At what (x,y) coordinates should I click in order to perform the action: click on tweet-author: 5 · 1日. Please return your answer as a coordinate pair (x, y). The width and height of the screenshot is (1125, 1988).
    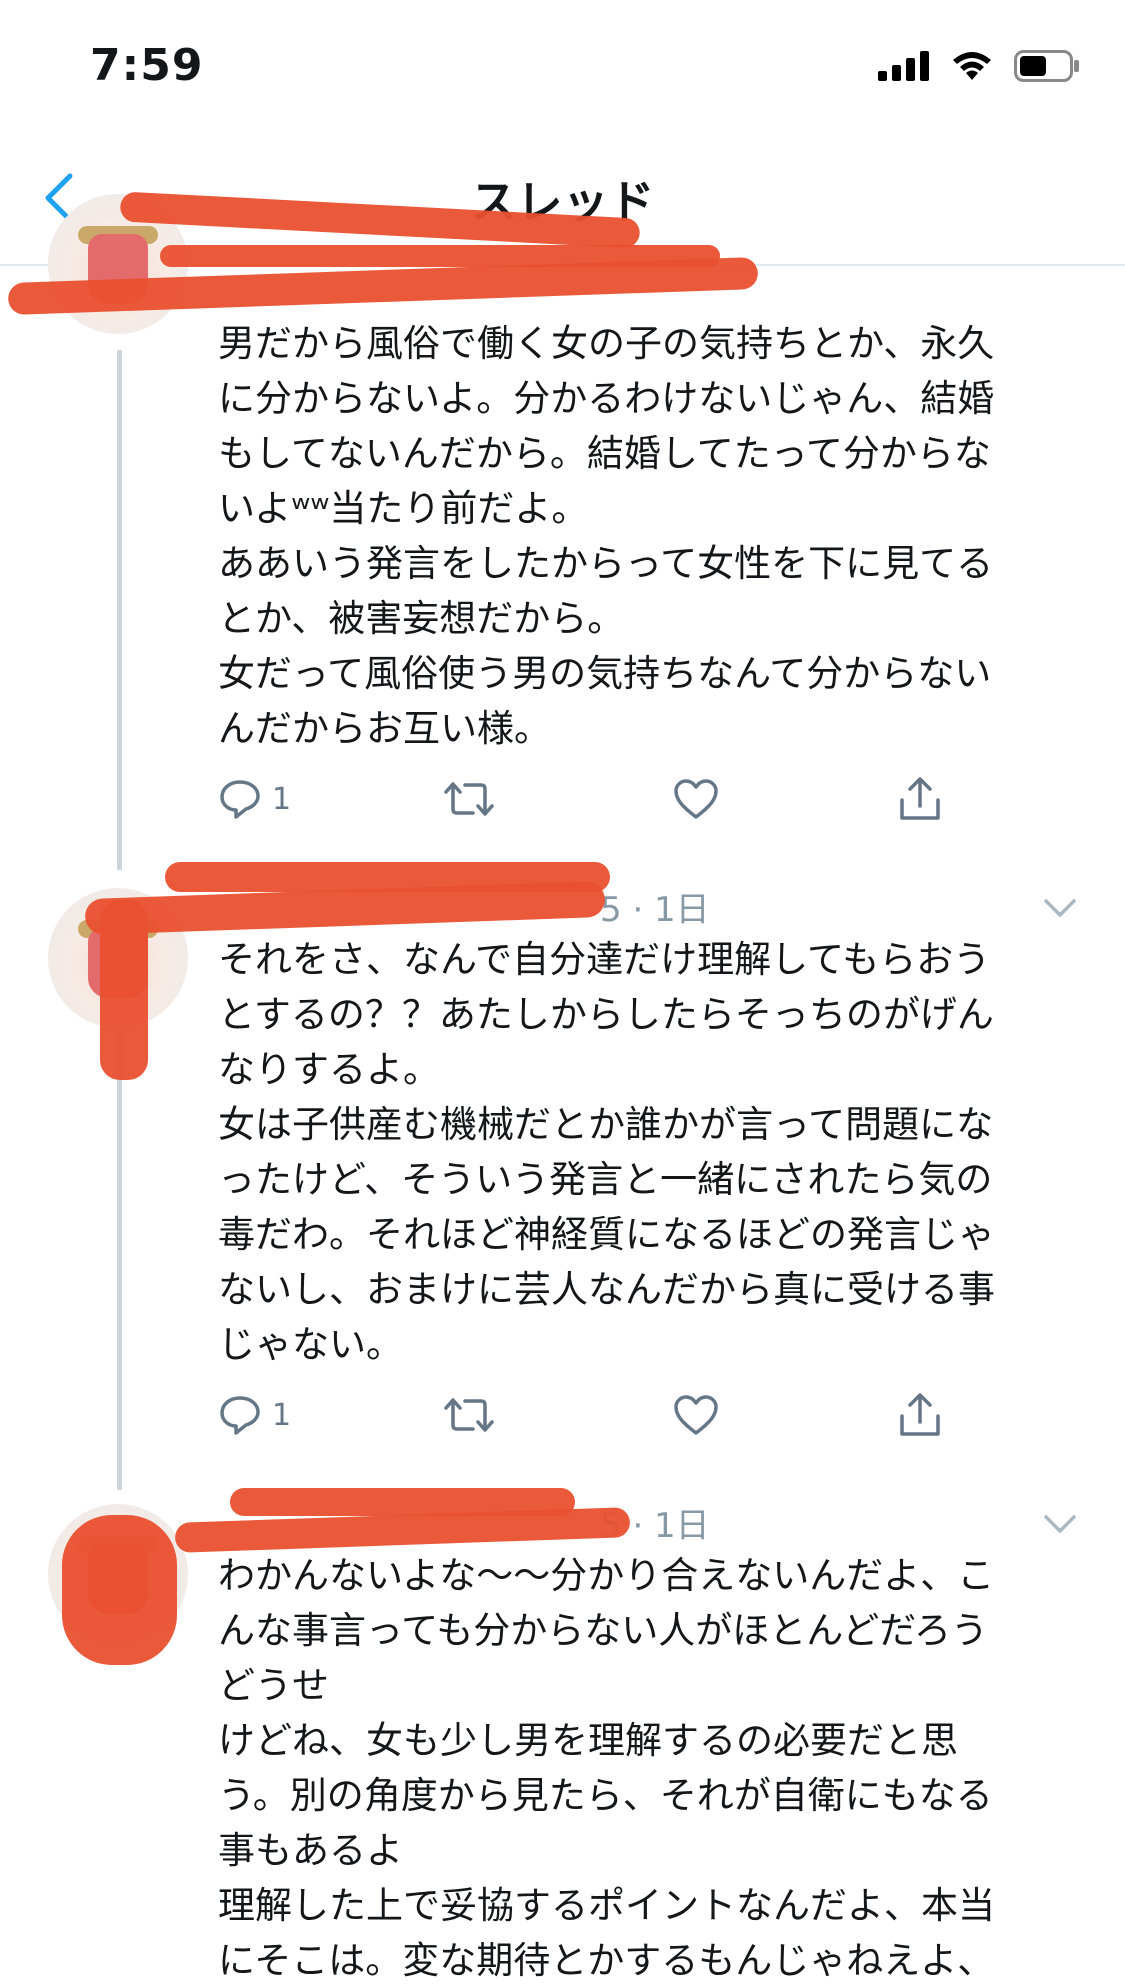
    Looking at the image, I should click on (655, 906).